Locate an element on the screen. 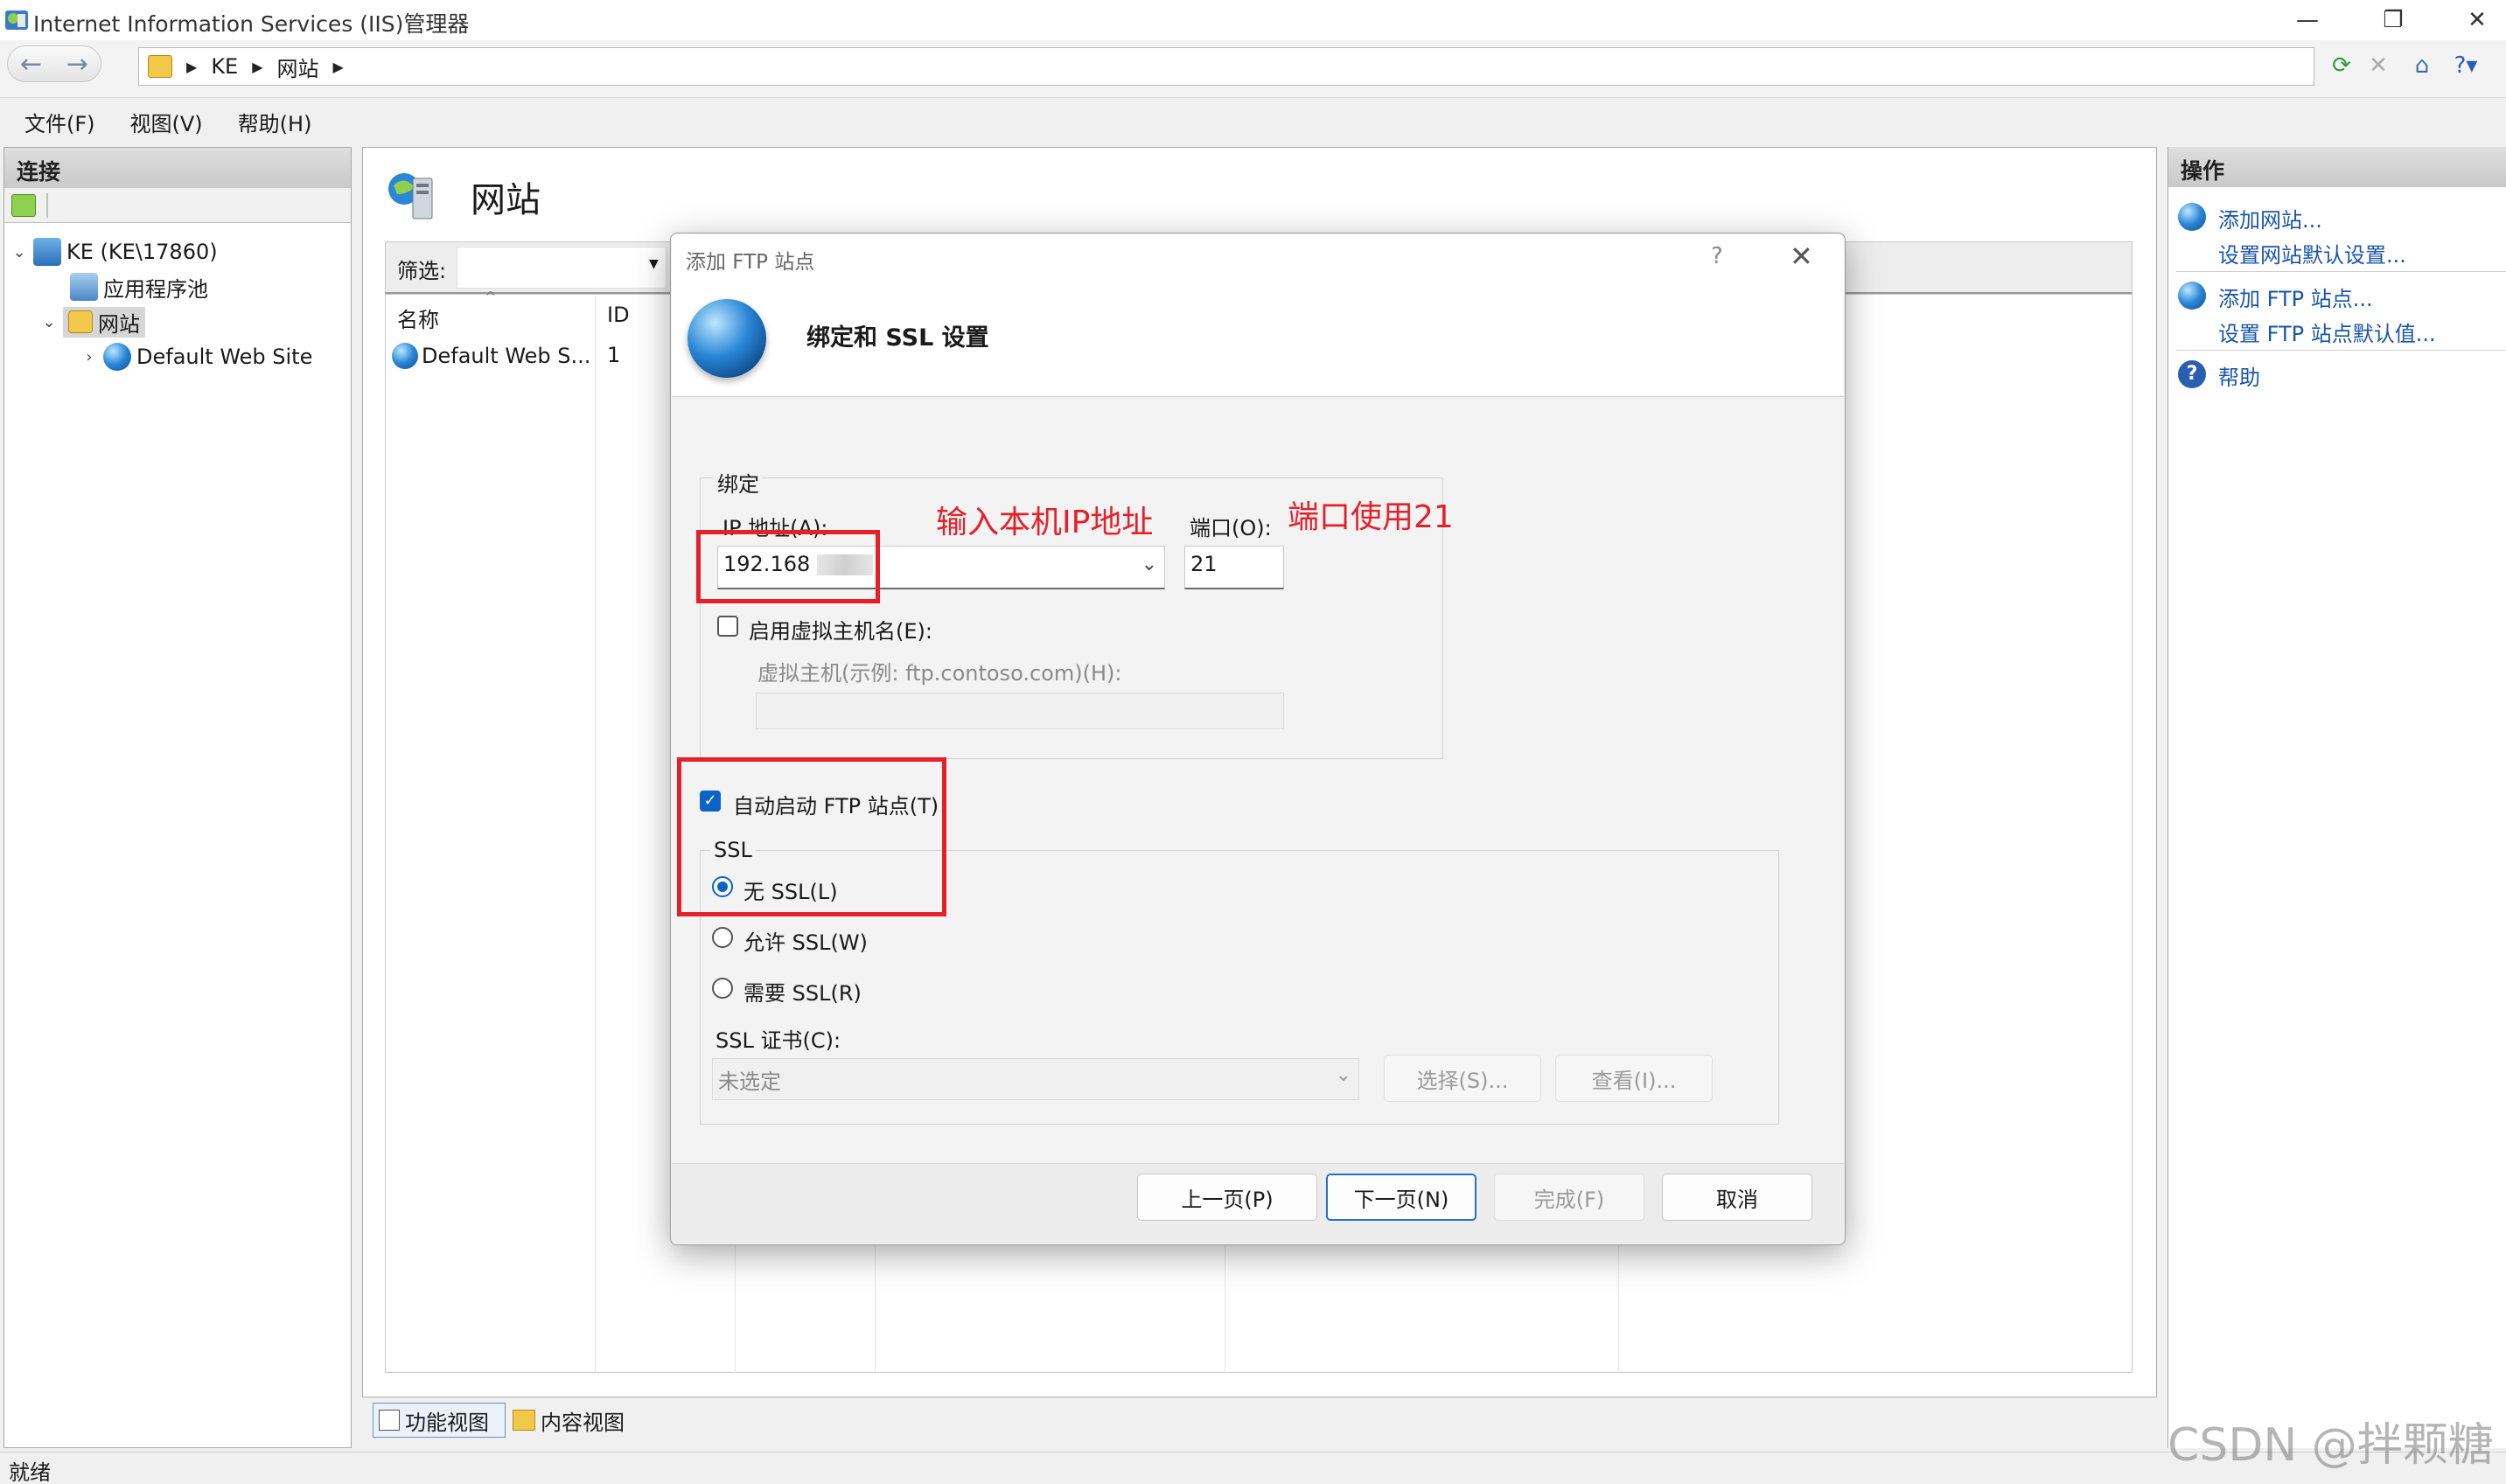 This screenshot has height=1484, width=2506. virtual-host-check-label: 启用虚拟主机名(E): is located at coordinates (840, 631).